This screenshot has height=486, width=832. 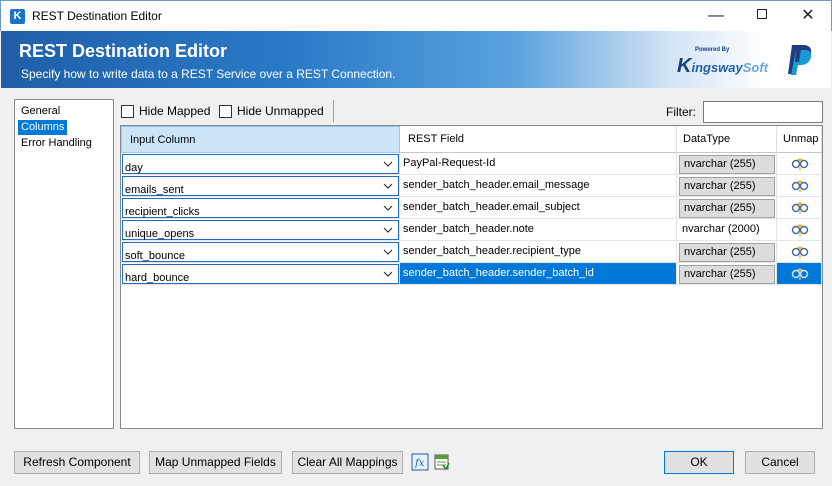 I want to click on rest-field-cell: sender_batch_header.note, so click(x=538, y=230).